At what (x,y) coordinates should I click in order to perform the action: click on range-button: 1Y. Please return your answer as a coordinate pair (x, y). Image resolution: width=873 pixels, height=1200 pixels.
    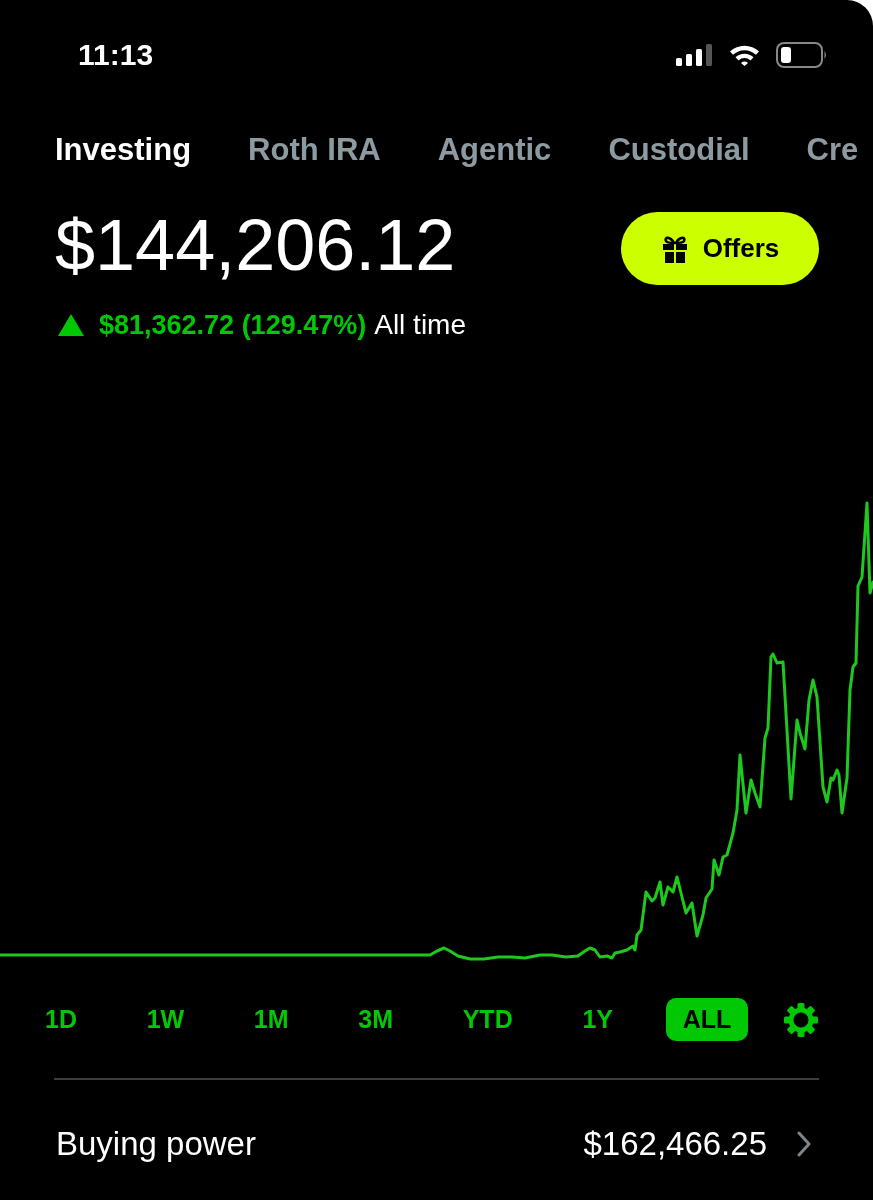
    Looking at the image, I should click on (597, 1019).